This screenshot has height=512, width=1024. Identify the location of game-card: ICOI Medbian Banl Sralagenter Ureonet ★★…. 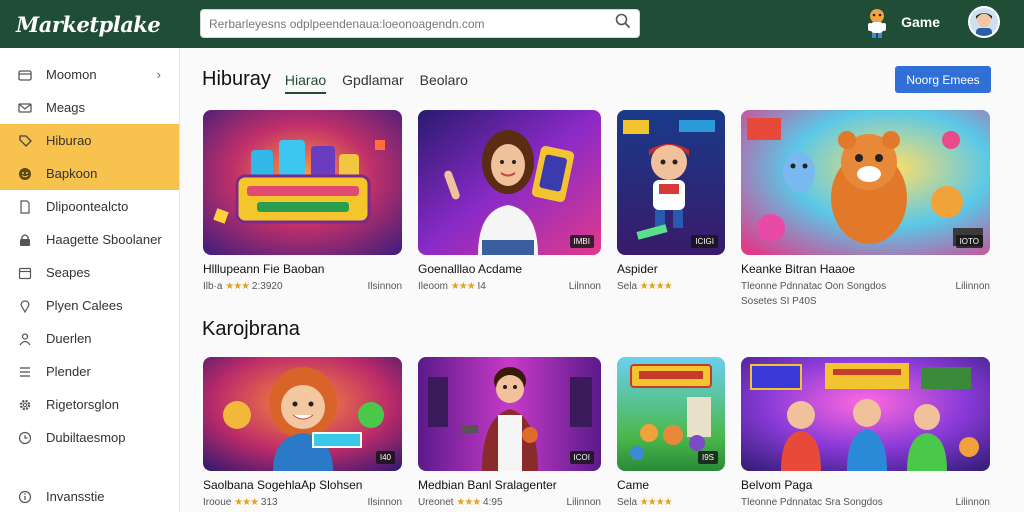
(509, 432).